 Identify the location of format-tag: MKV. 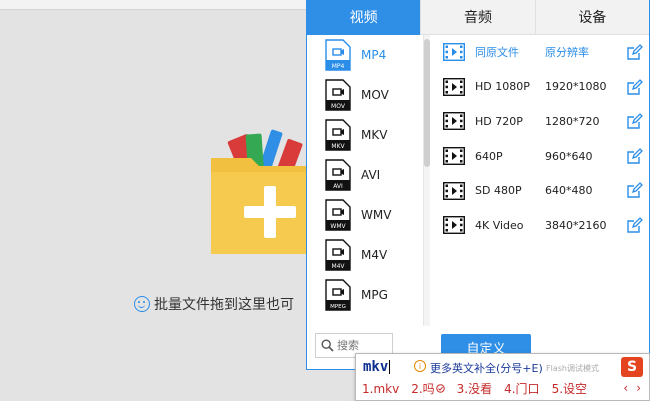
(338, 146).